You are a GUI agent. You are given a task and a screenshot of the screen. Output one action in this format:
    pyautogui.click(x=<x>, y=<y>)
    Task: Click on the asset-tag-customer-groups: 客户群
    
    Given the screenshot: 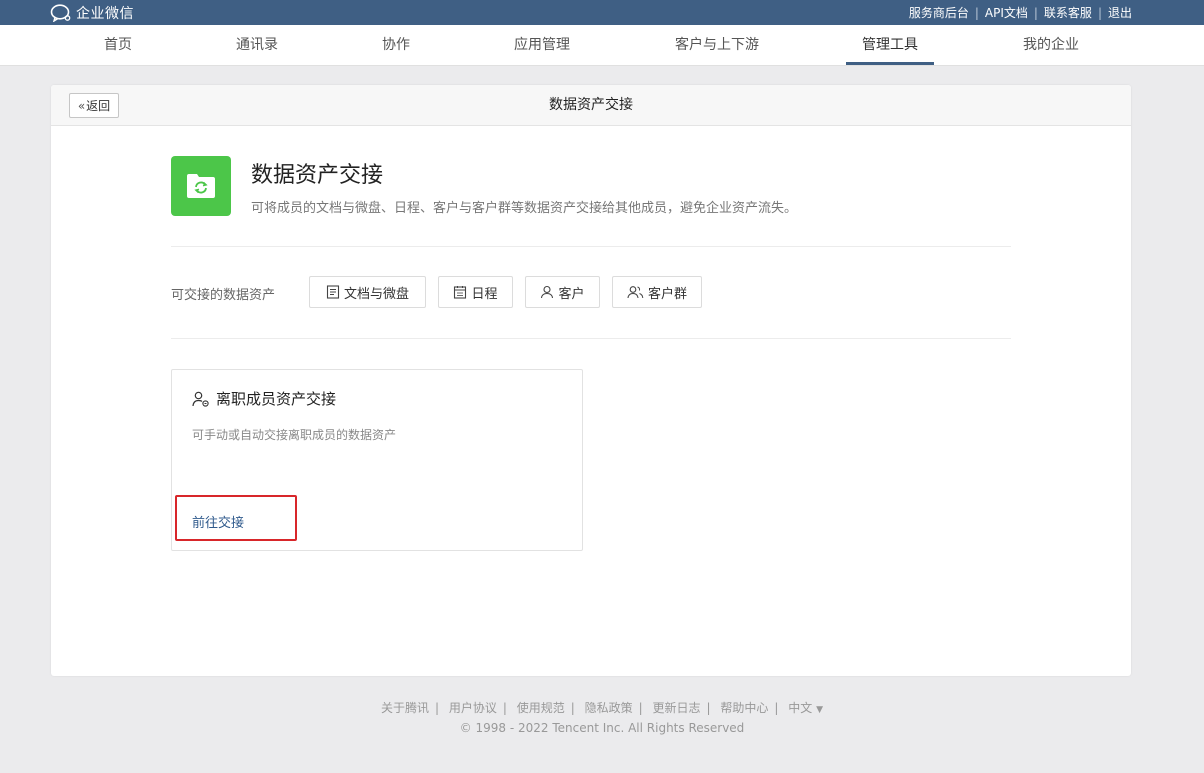 What is the action you would take?
    pyautogui.click(x=657, y=292)
    